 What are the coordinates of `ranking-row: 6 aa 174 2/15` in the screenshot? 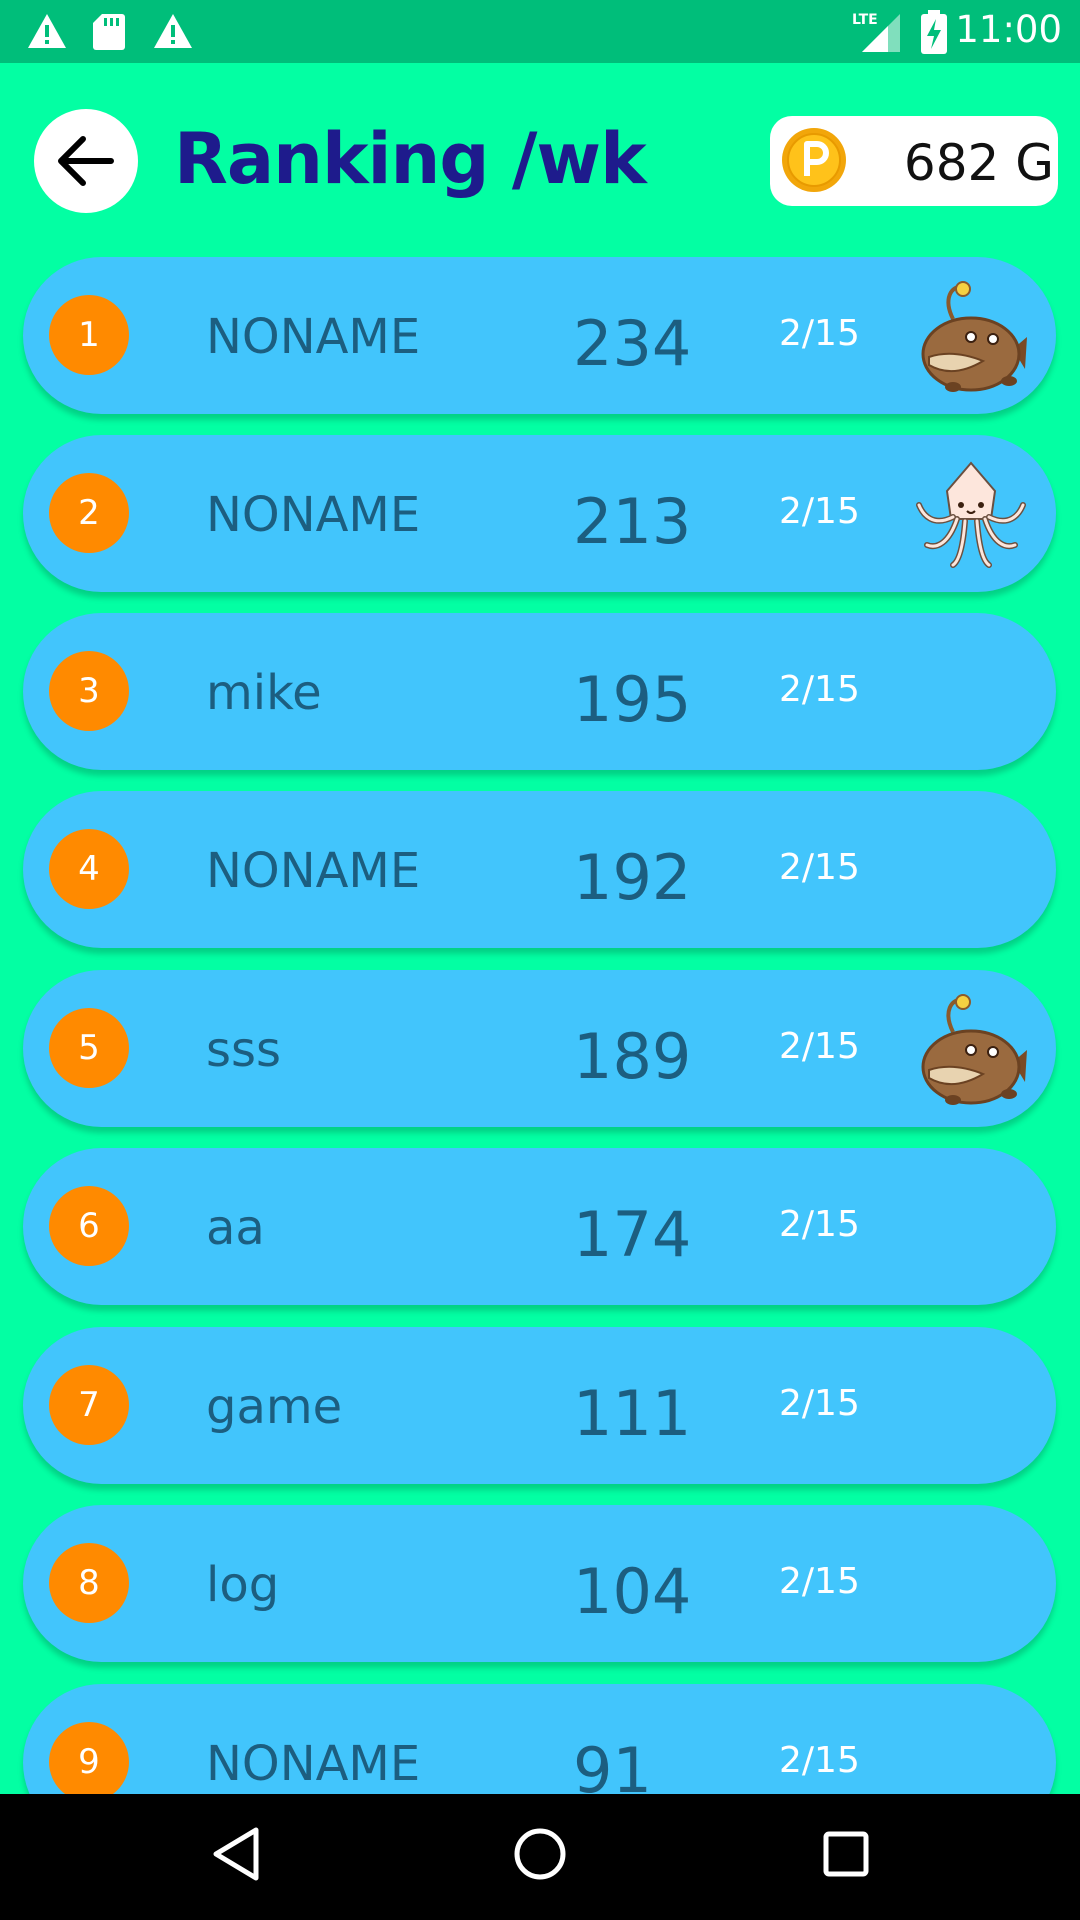 It's located at (539, 1226).